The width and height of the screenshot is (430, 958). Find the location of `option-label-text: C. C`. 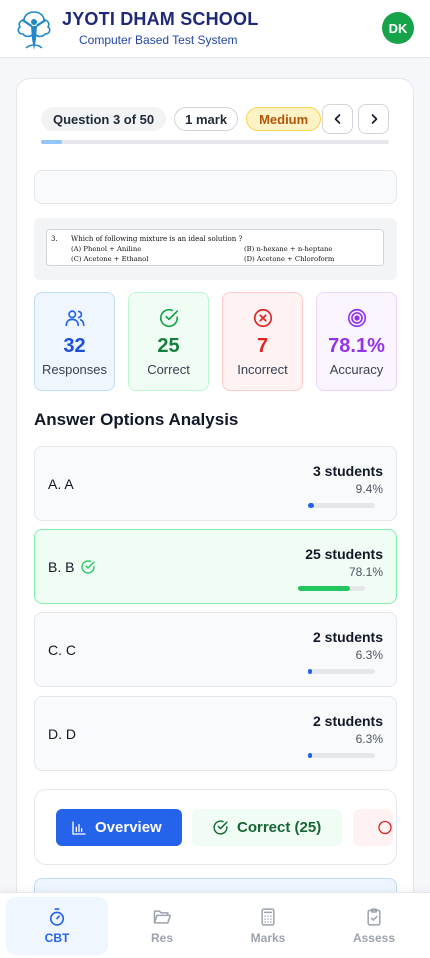

option-label-text: C. C is located at coordinates (62, 650).